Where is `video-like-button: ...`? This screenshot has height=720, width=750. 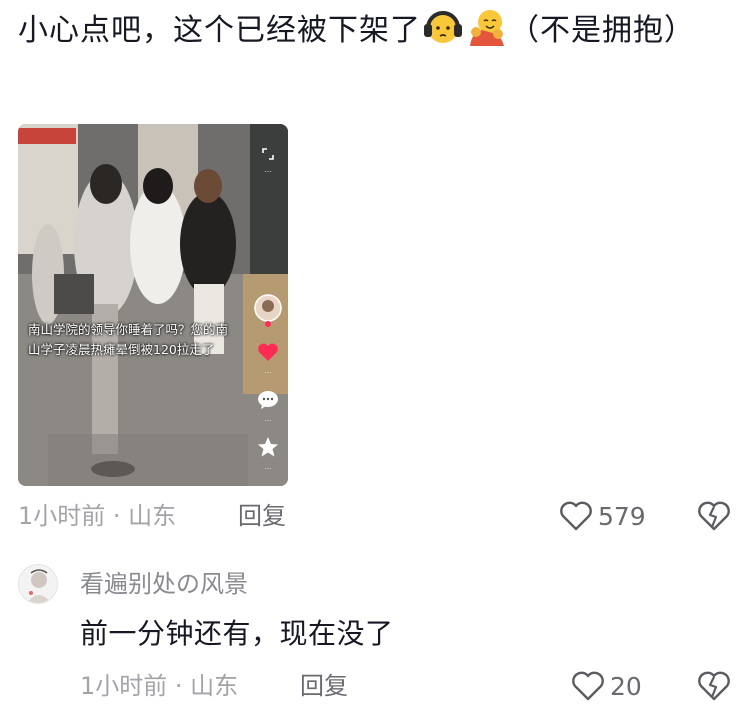
video-like-button: ... is located at coordinates (268, 358).